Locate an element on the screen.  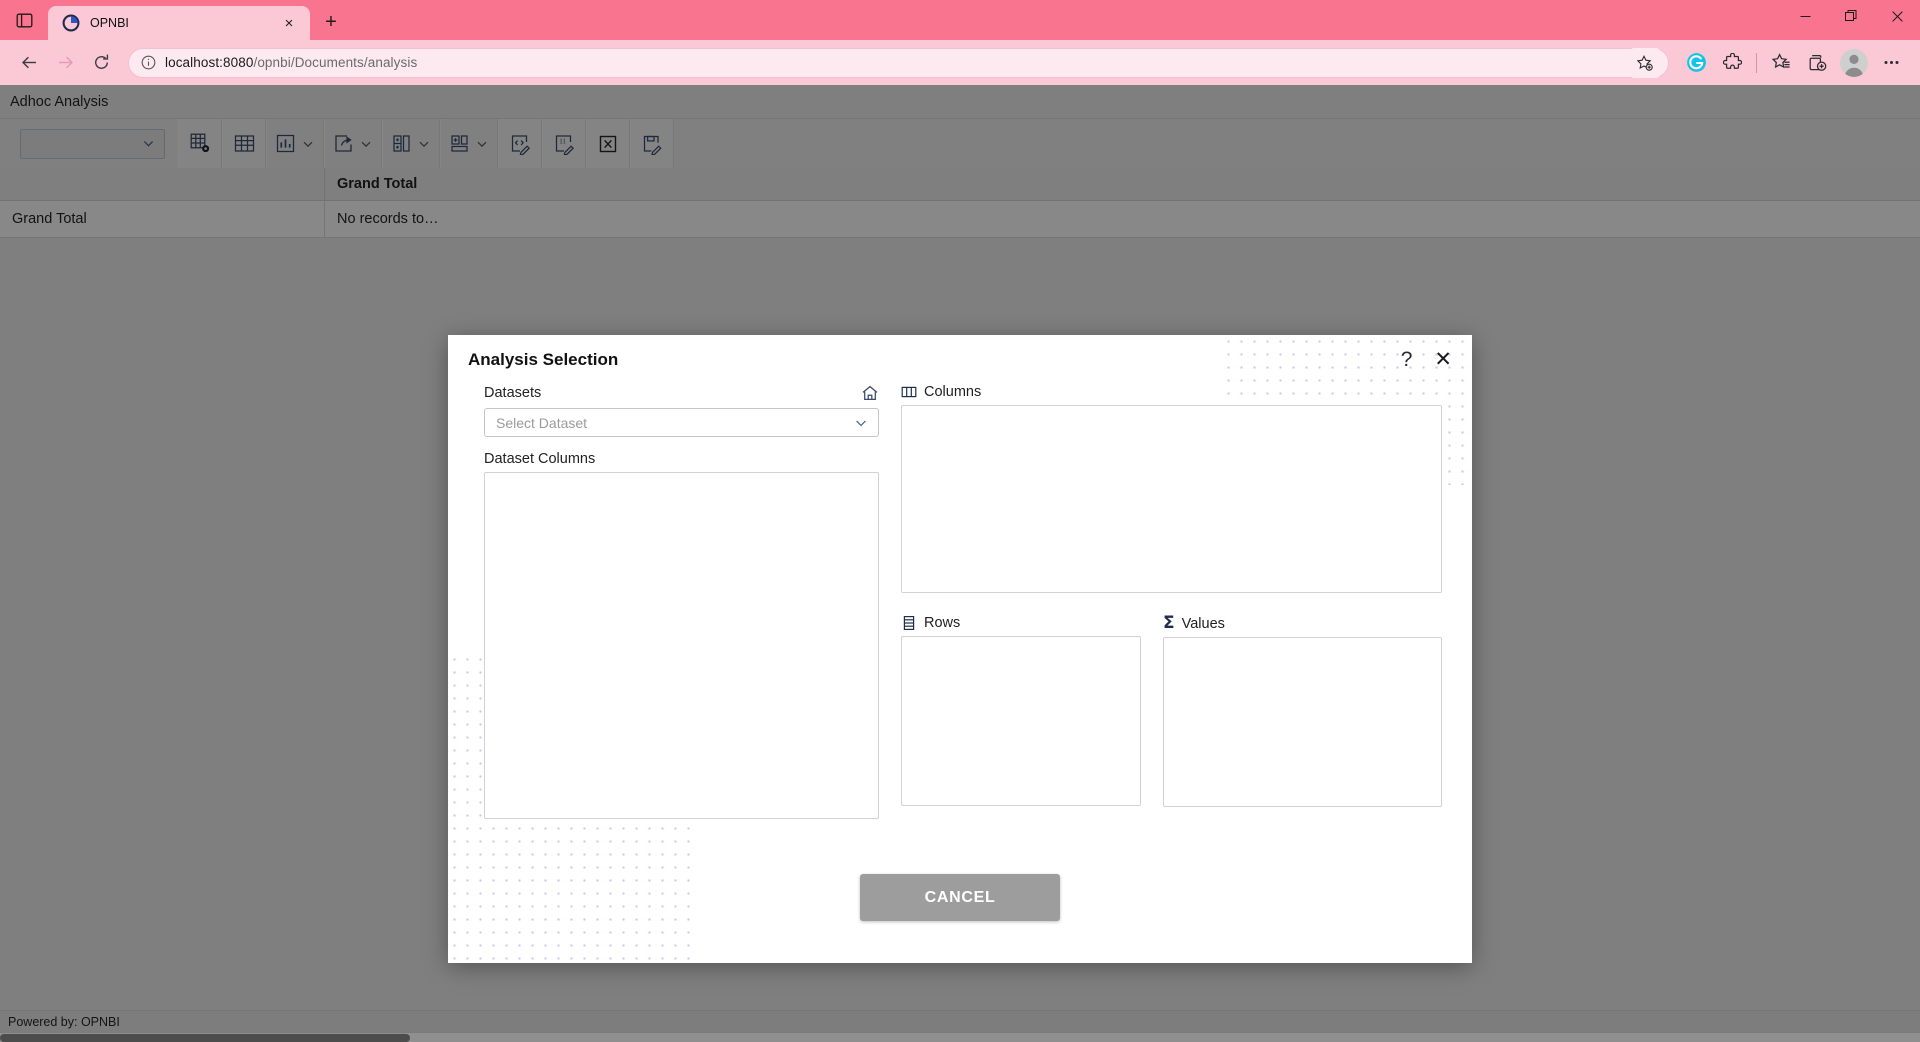
tab-title: OPNBI is located at coordinates (109, 23).